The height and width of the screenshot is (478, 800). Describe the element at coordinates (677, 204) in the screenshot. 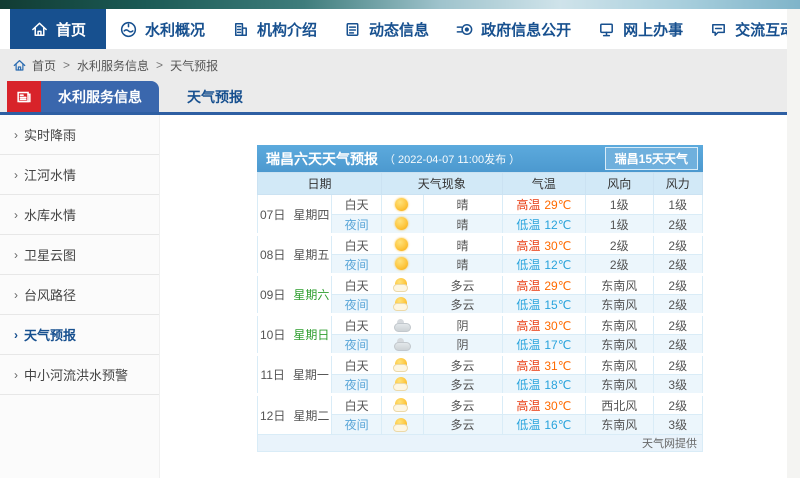

I see `wind-force-cell: 1级` at that location.